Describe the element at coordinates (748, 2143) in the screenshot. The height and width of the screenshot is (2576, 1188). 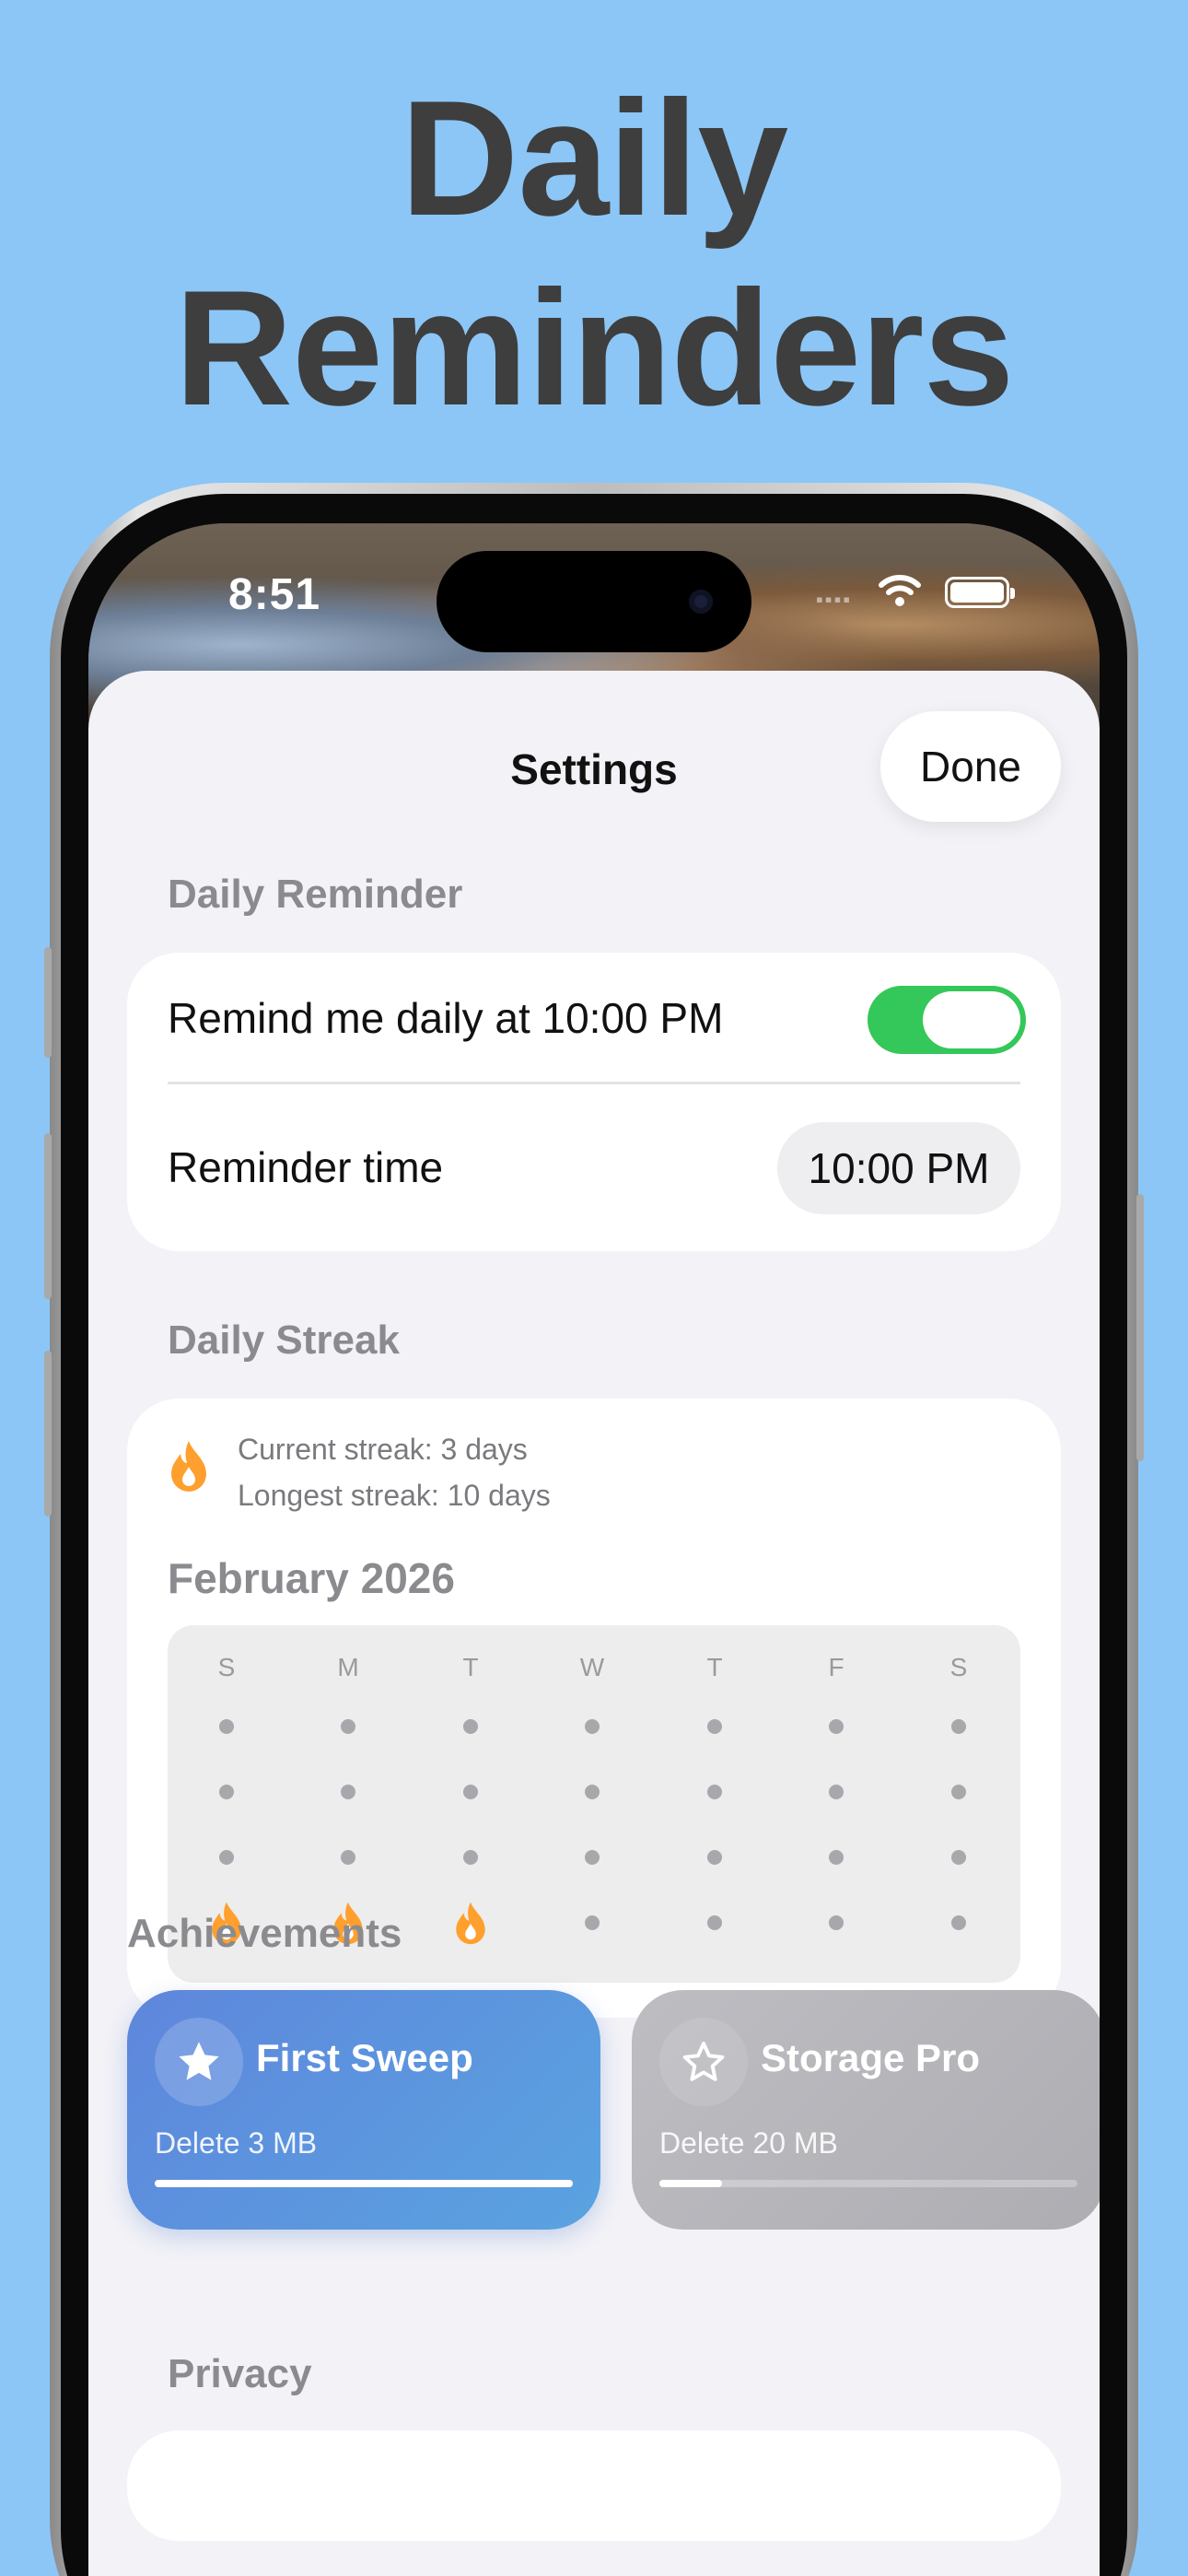
I see `achievement-subtitle: Delete 20 MB` at that location.